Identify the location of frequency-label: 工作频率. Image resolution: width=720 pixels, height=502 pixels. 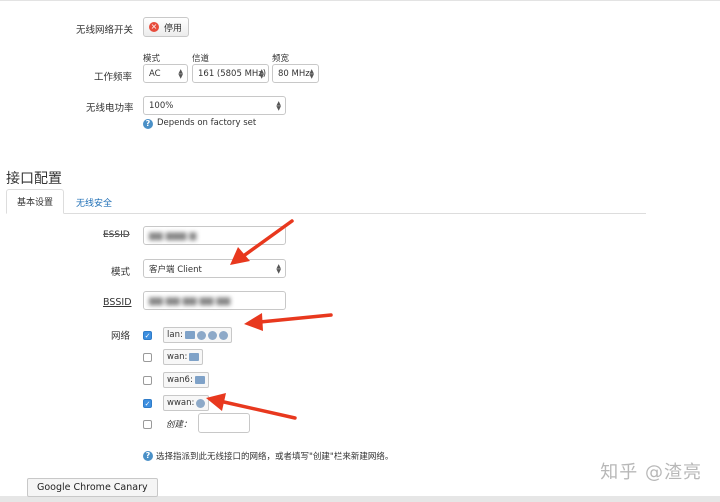
(113, 77).